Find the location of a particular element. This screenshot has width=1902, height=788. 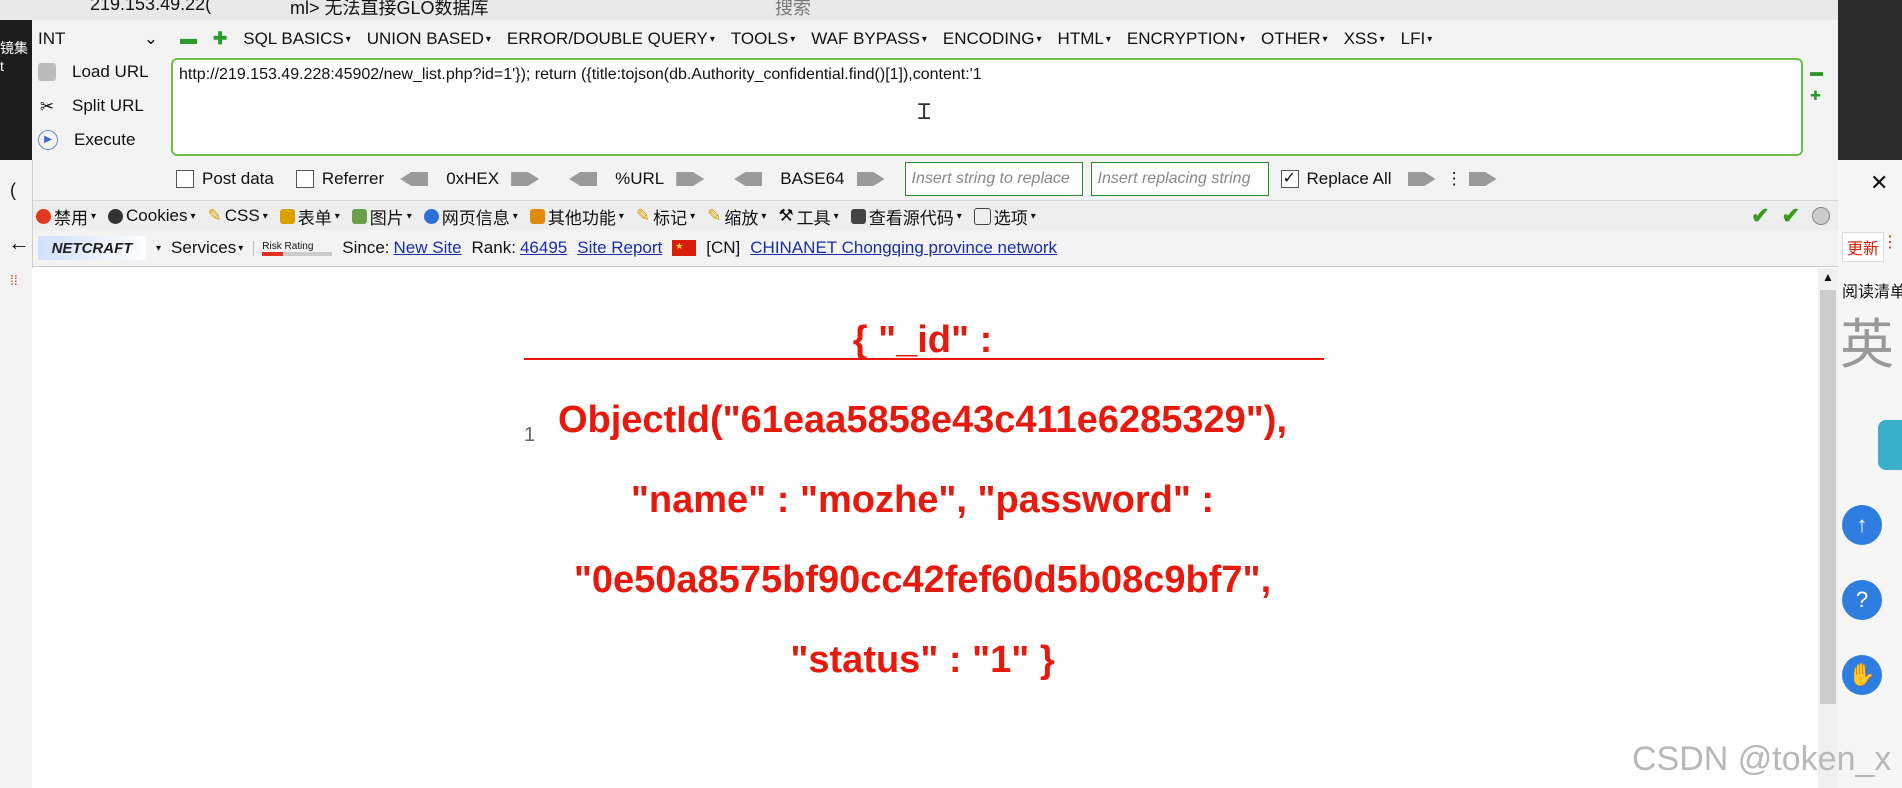

replace-all-checkbox is located at coordinates (1289, 178).